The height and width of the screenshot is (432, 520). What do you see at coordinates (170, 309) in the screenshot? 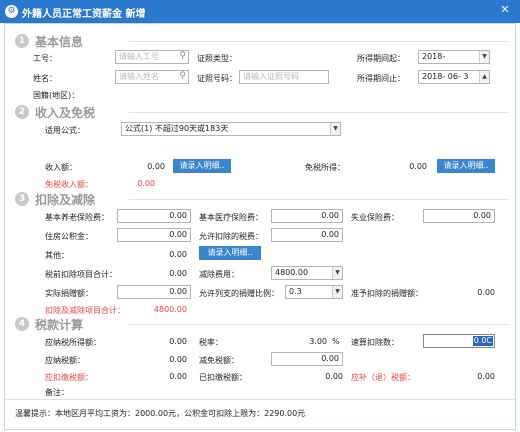
I see `deduct-total-value: 4800.00` at bounding box center [170, 309].